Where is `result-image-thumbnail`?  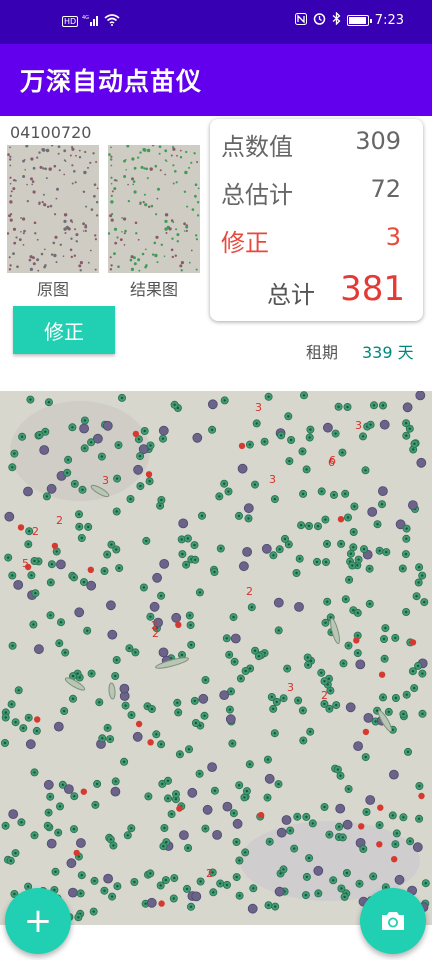 result-image-thumbnail is located at coordinates (154, 209).